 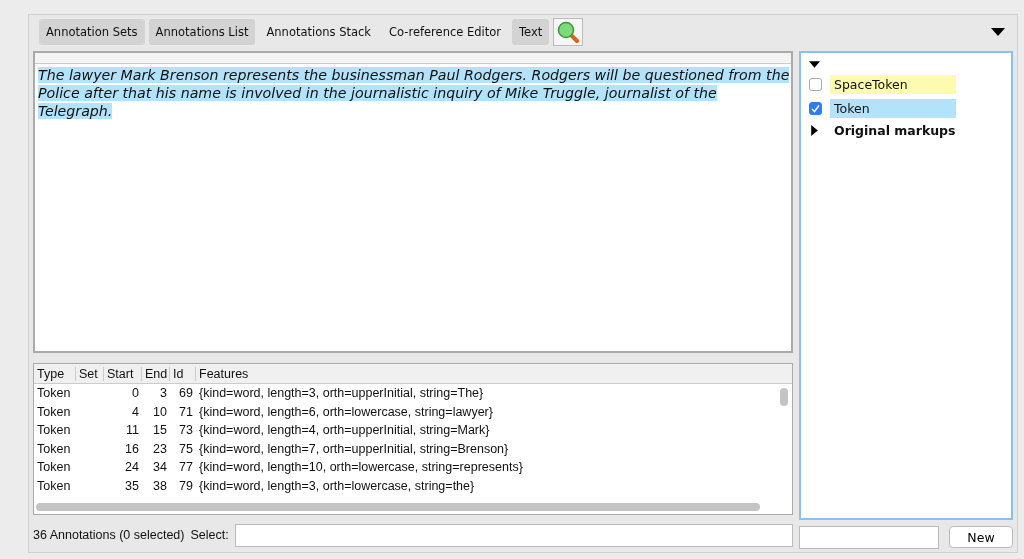 What do you see at coordinates (90, 373) in the screenshot?
I see `column-header: Set` at bounding box center [90, 373].